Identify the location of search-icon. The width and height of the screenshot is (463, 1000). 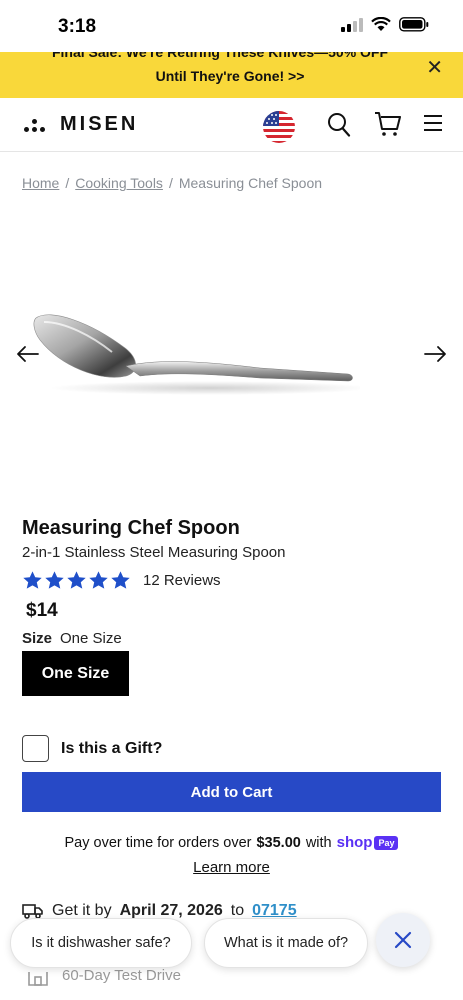
(339, 125).